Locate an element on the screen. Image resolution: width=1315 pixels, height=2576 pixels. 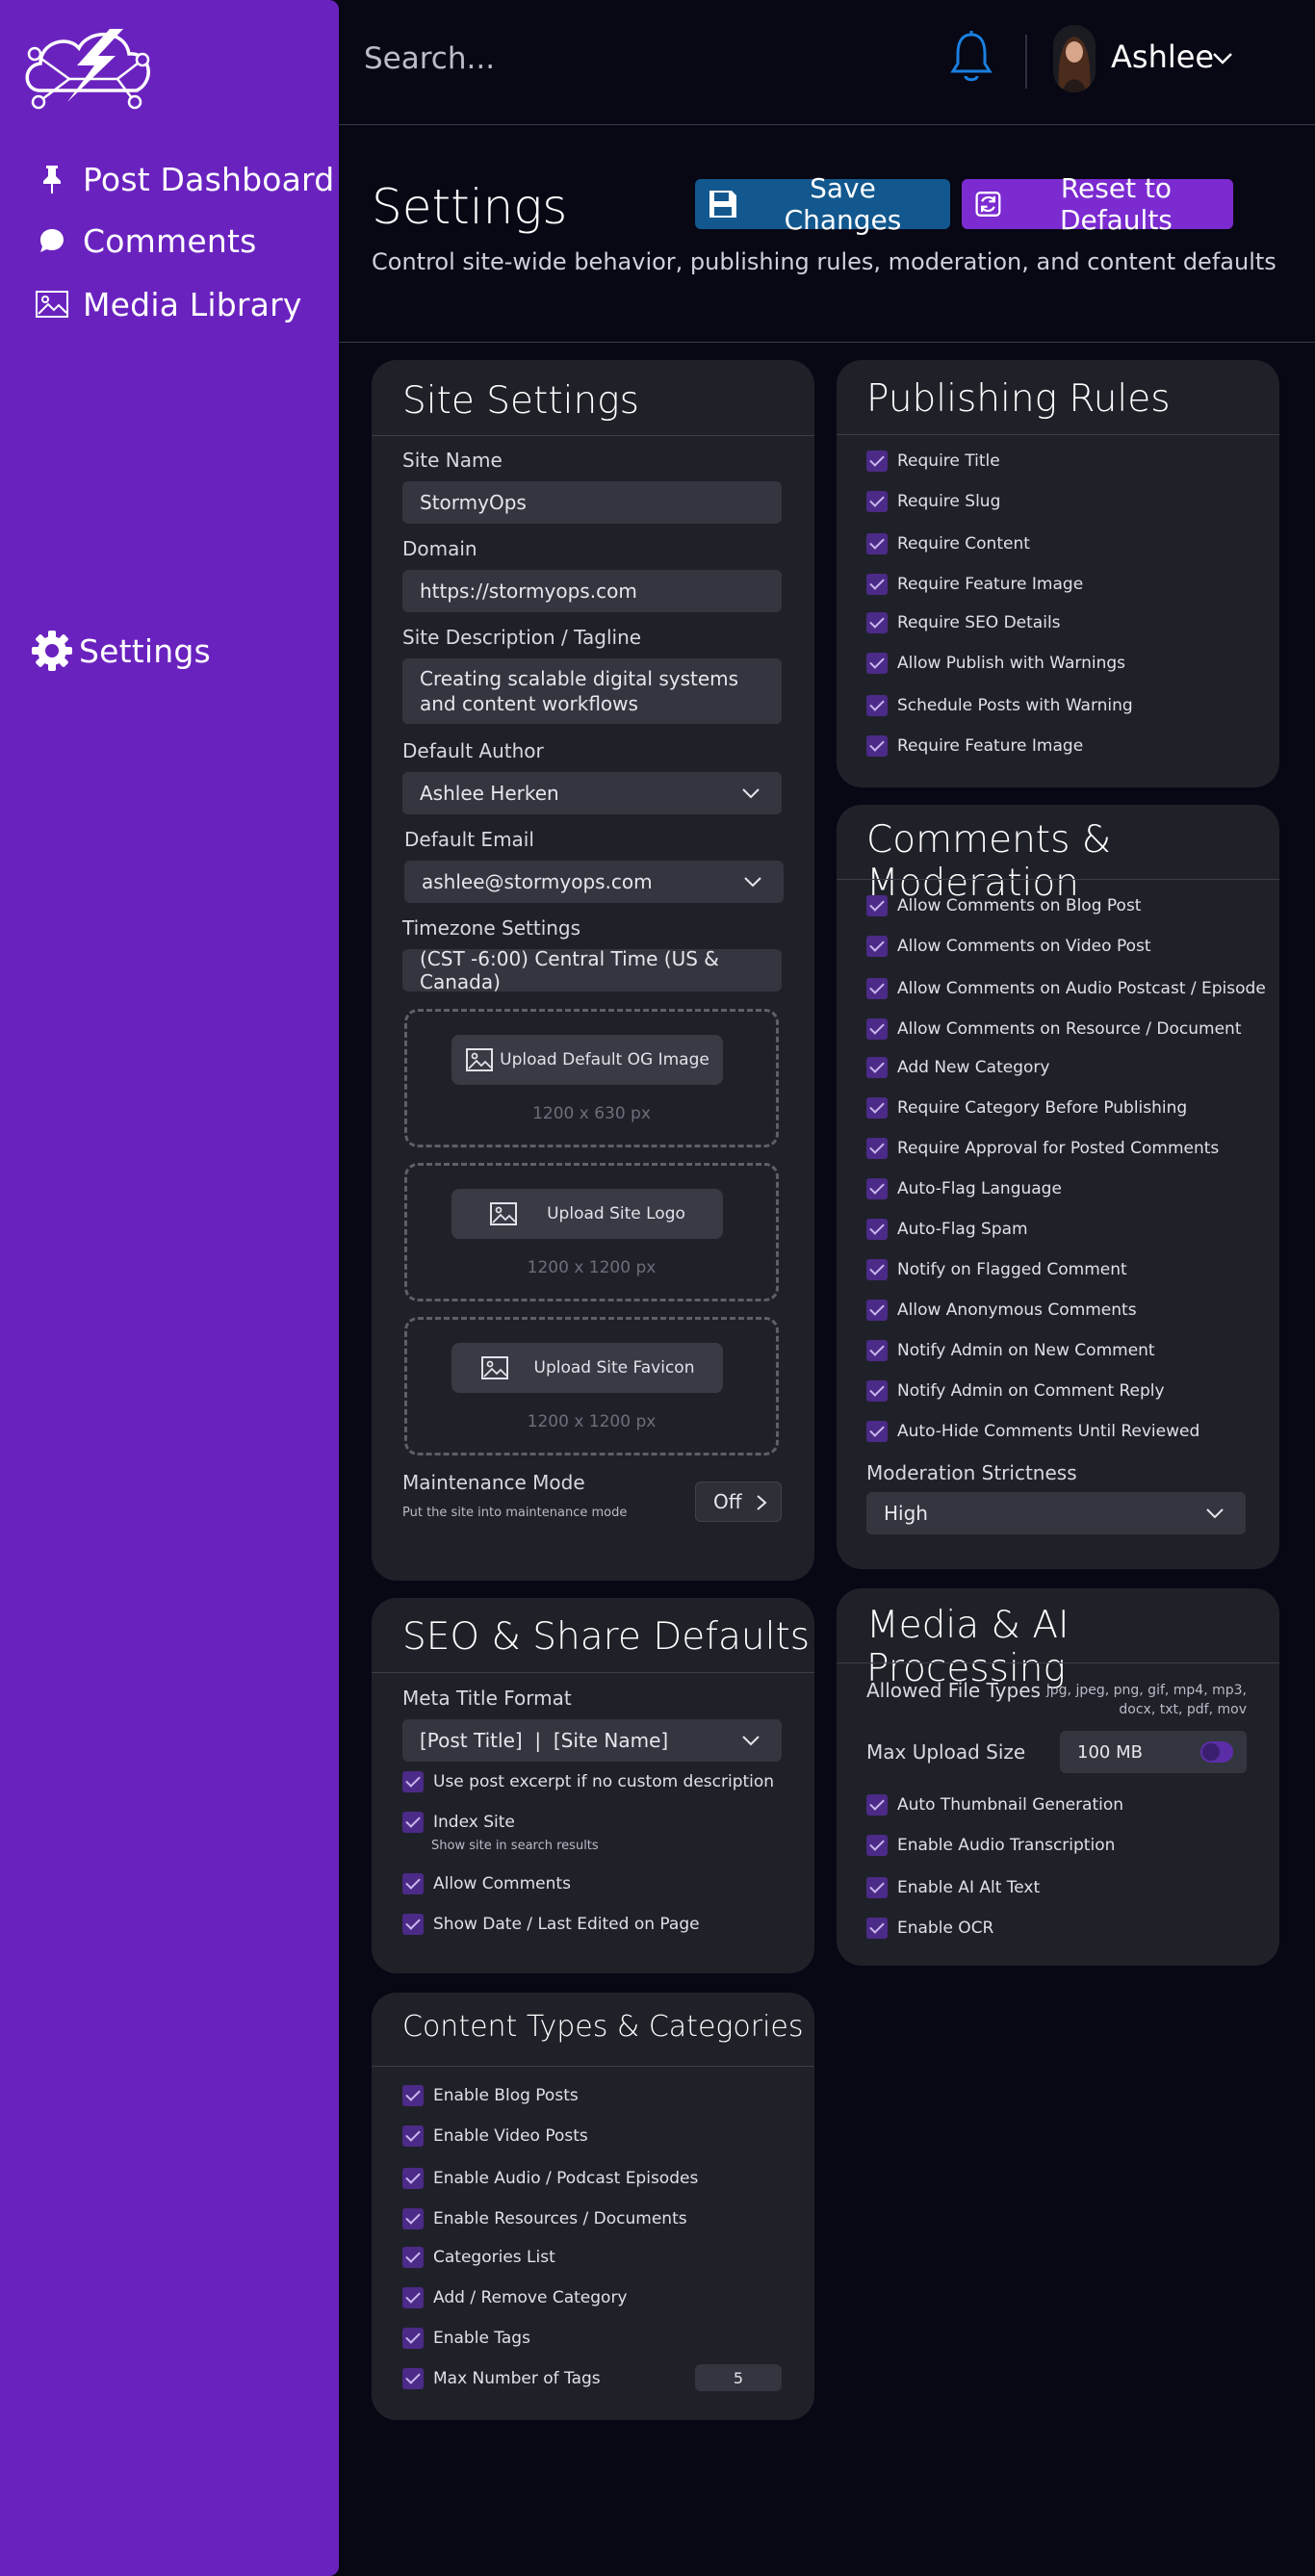
moderation-strictness-select: High is located at coordinates (1056, 1513).